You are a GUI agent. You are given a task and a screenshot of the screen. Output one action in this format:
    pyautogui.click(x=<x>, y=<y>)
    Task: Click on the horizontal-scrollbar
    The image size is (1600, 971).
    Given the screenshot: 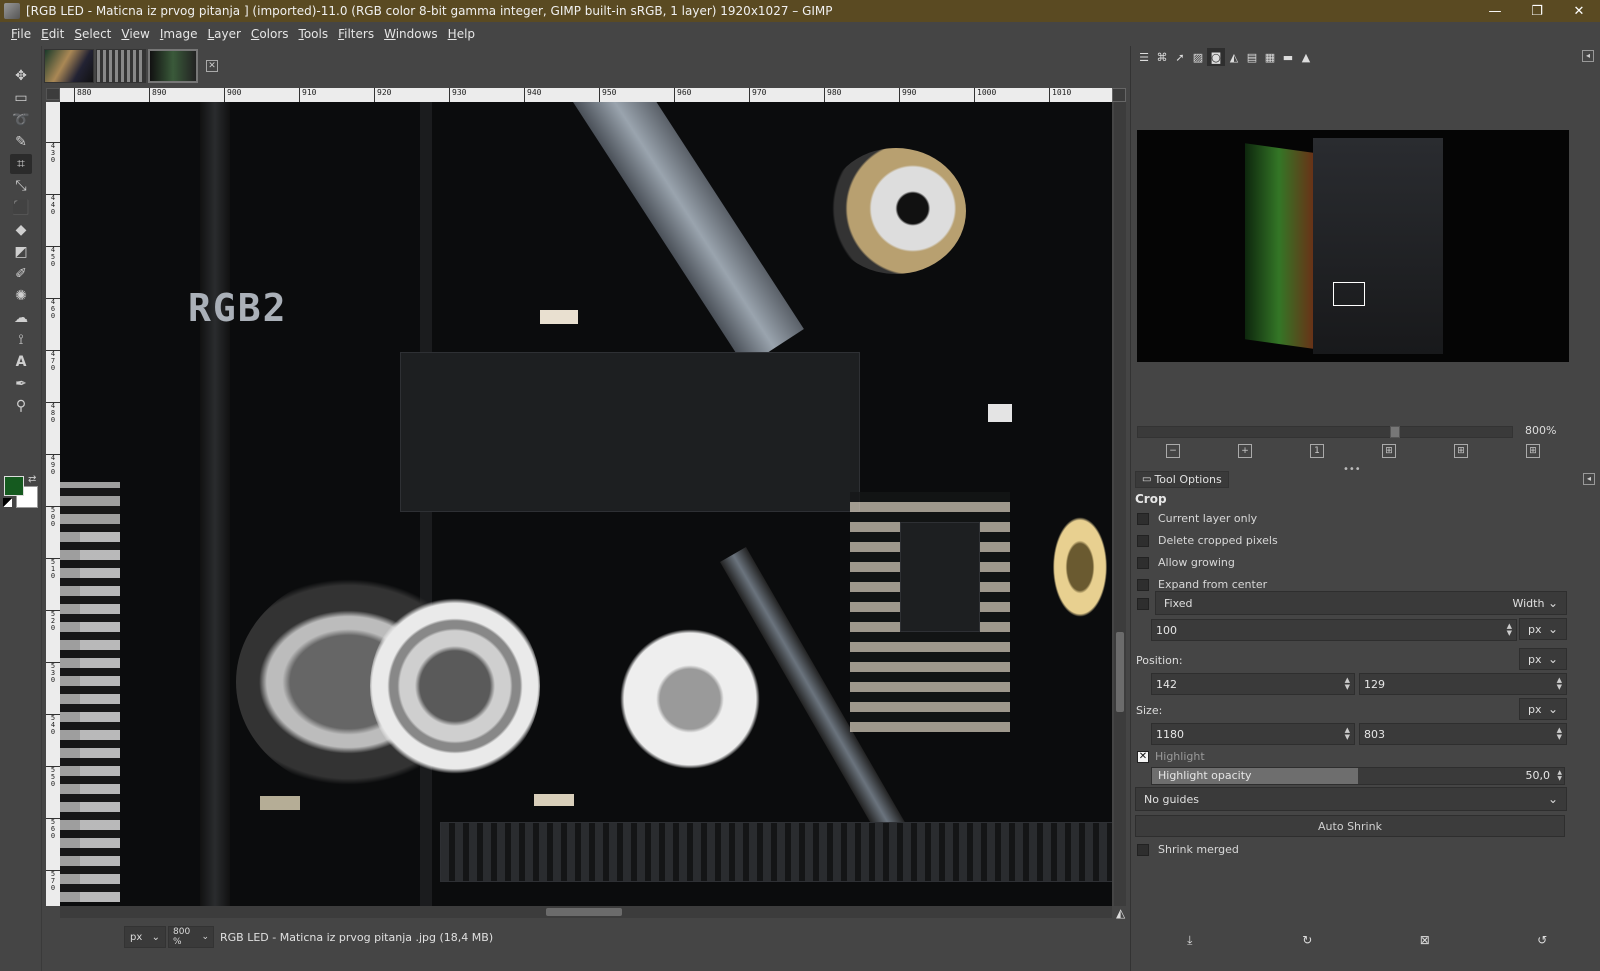 What is the action you would take?
    pyautogui.click(x=586, y=912)
    